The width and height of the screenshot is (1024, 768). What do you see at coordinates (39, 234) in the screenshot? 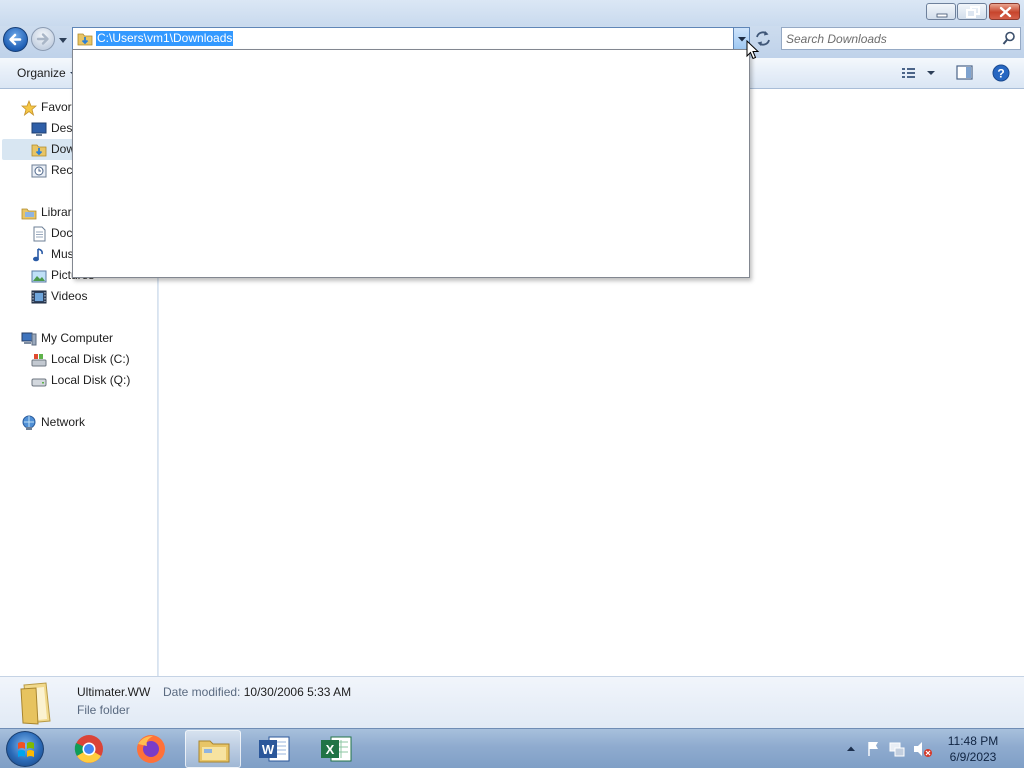
I see `documents-icon` at bounding box center [39, 234].